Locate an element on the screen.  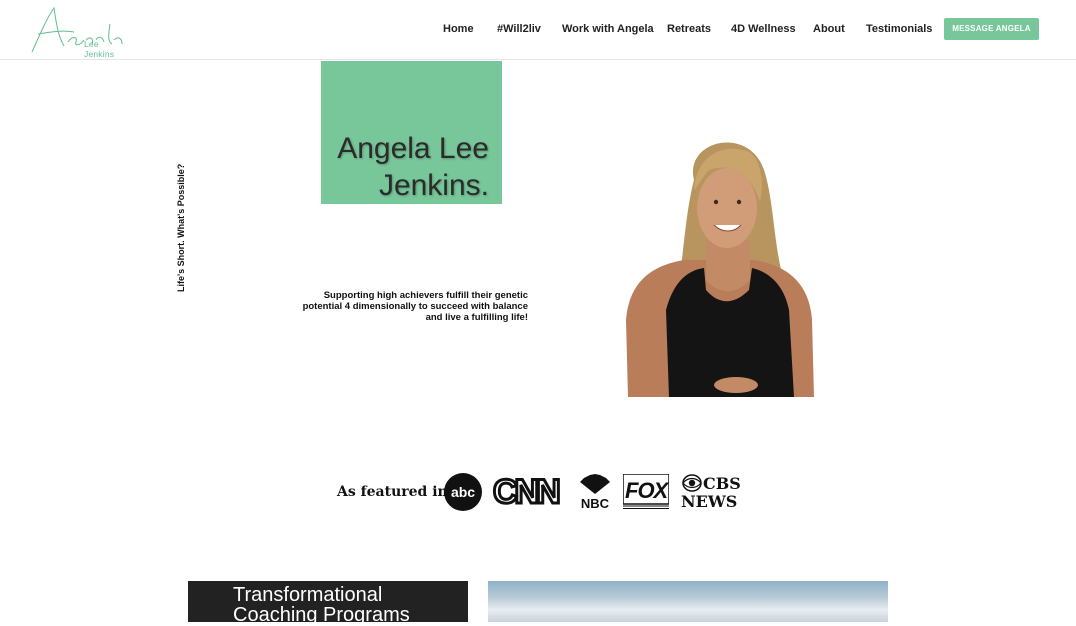
nav-home: Home is located at coordinates (458, 29).